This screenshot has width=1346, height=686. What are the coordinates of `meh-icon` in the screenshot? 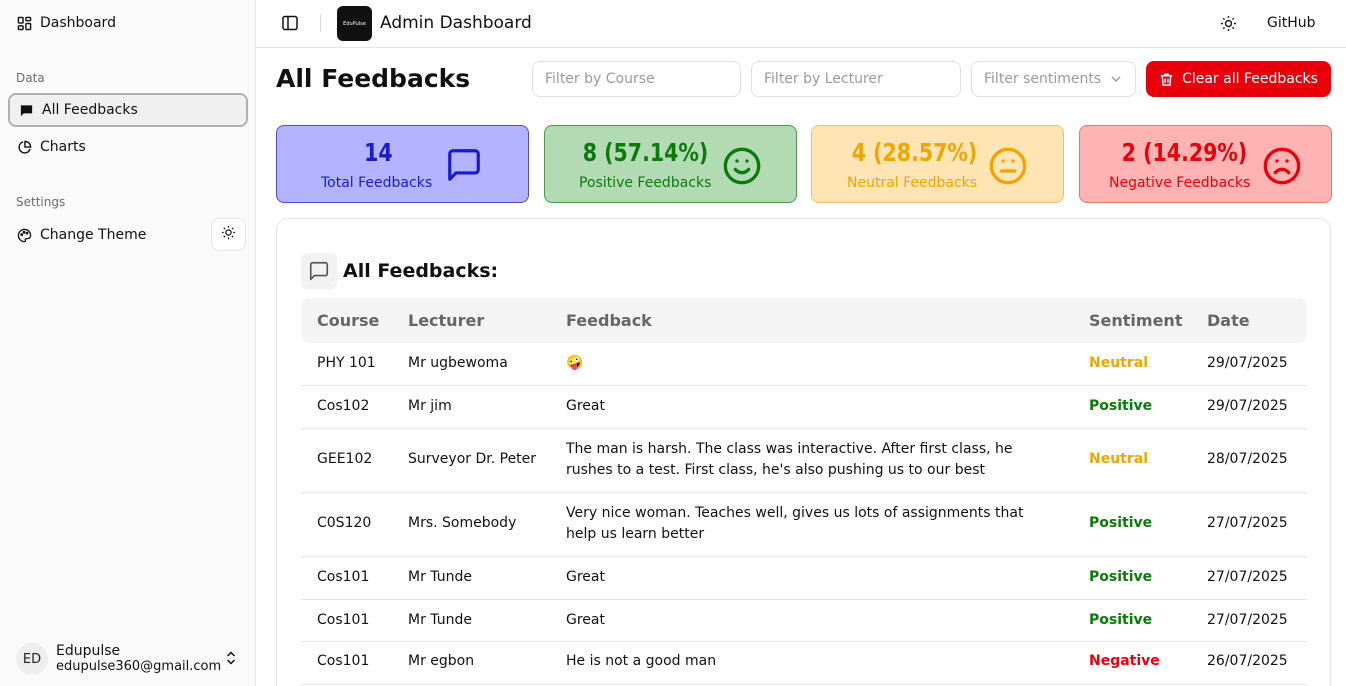 It's located at (1008, 168).